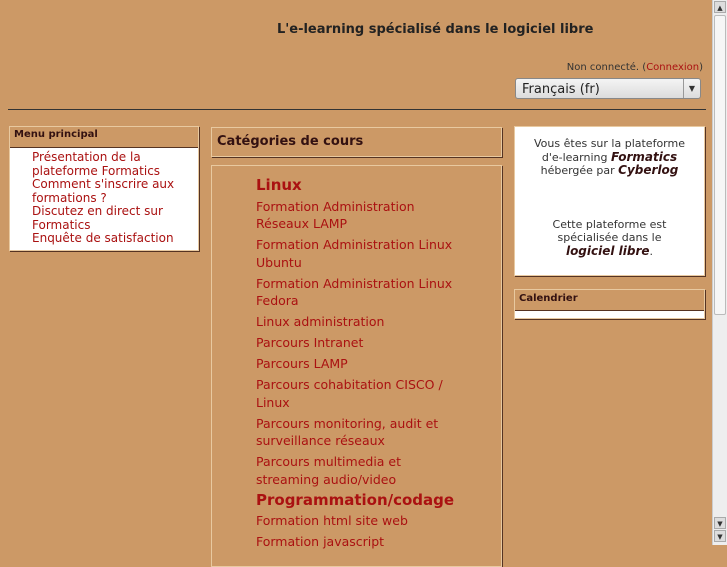 The width and height of the screenshot is (727, 567). I want to click on category-linux: Linux, so click(356, 185).